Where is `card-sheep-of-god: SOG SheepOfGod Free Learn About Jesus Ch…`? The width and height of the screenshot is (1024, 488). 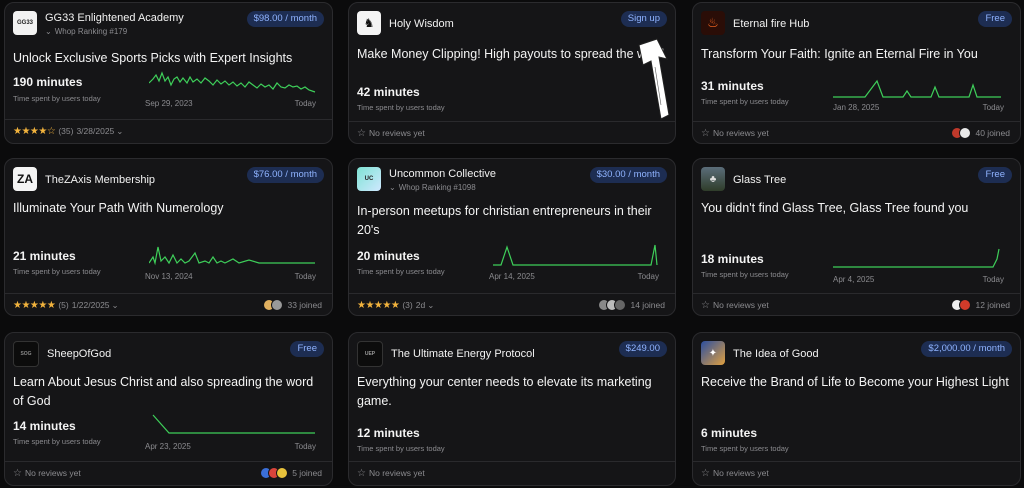 card-sheep-of-god: SOG SheepOfGod Free Learn About Jesus Ch… is located at coordinates (168, 409).